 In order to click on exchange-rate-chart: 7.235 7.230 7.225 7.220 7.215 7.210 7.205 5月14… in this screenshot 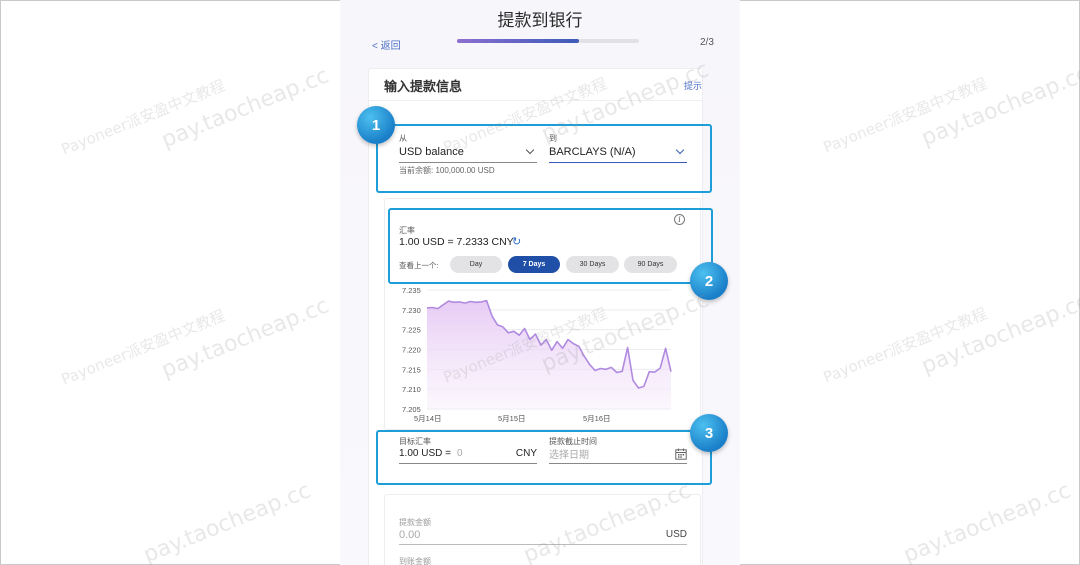, I will do `click(537, 354)`.